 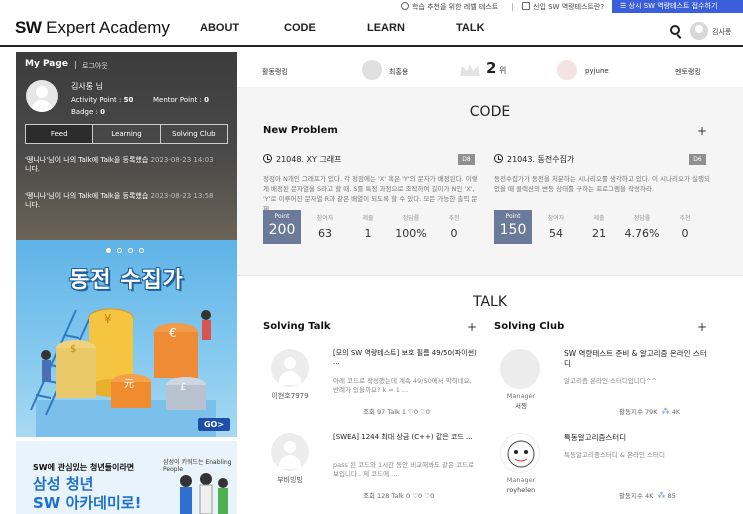 I want to click on point-box: Point 150, so click(x=513, y=227).